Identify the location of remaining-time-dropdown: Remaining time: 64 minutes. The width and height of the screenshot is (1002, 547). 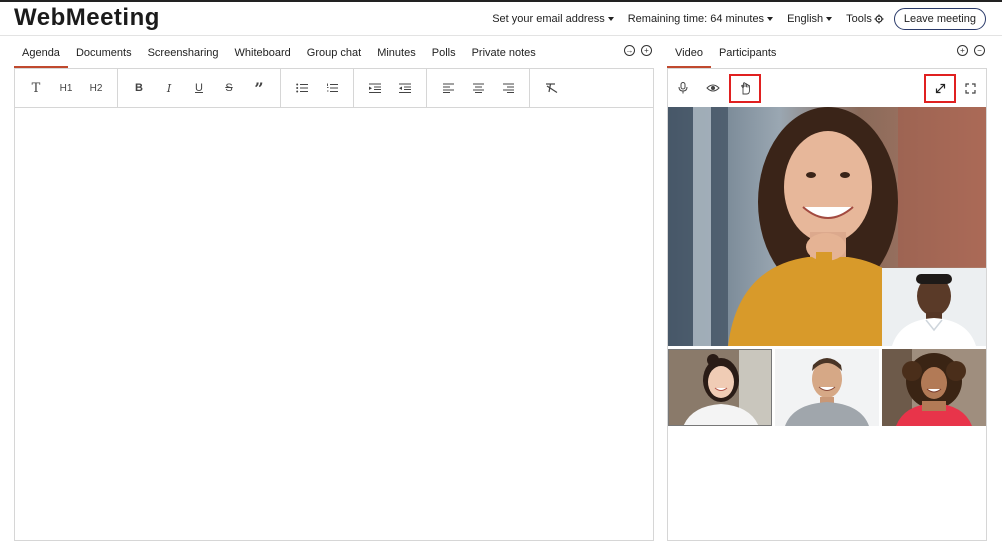
(700, 19).